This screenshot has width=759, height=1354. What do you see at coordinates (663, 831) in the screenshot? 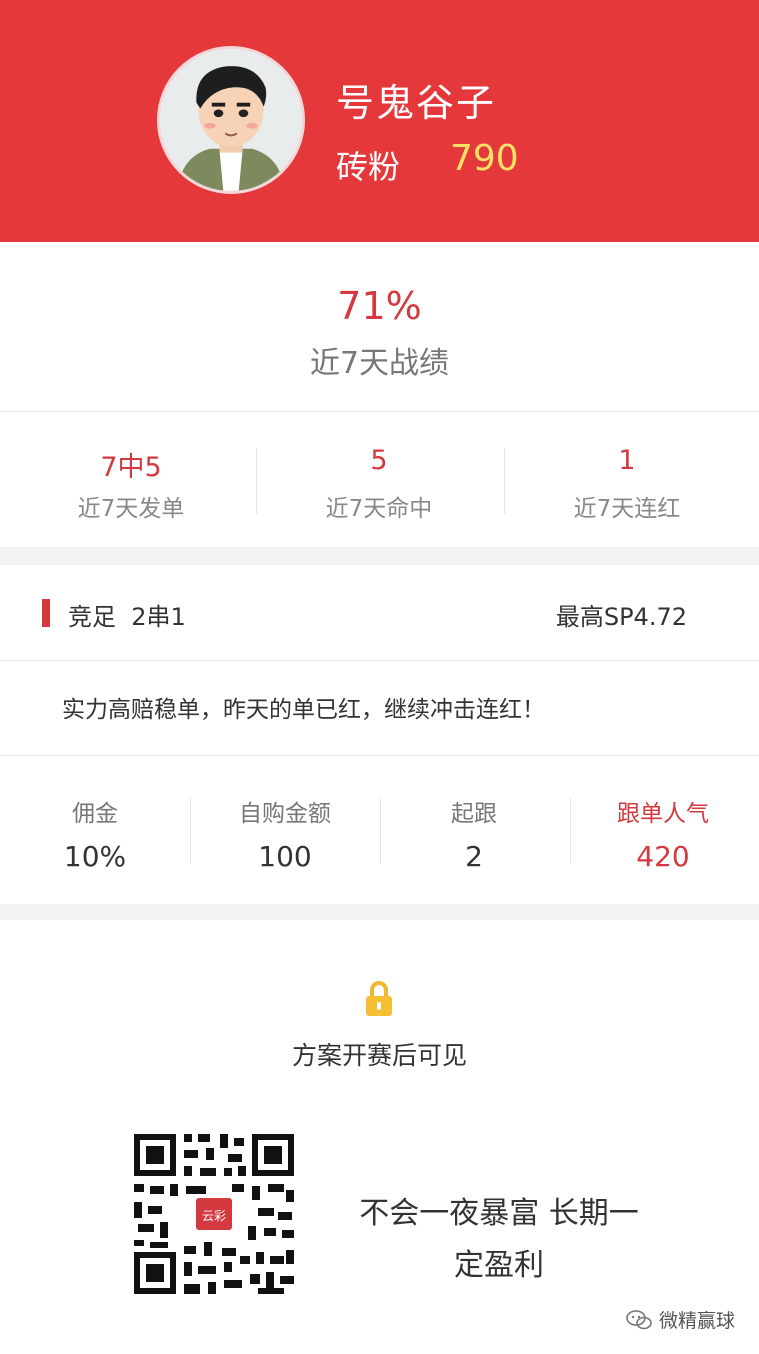
I see `follow-popularity: 跟单人气 420` at bounding box center [663, 831].